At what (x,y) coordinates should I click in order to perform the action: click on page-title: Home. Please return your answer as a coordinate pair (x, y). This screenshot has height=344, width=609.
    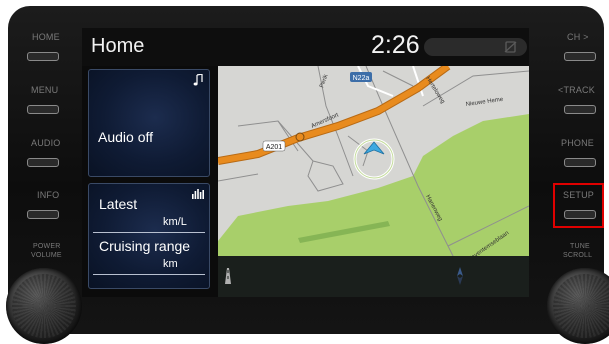
    Looking at the image, I should click on (118, 46).